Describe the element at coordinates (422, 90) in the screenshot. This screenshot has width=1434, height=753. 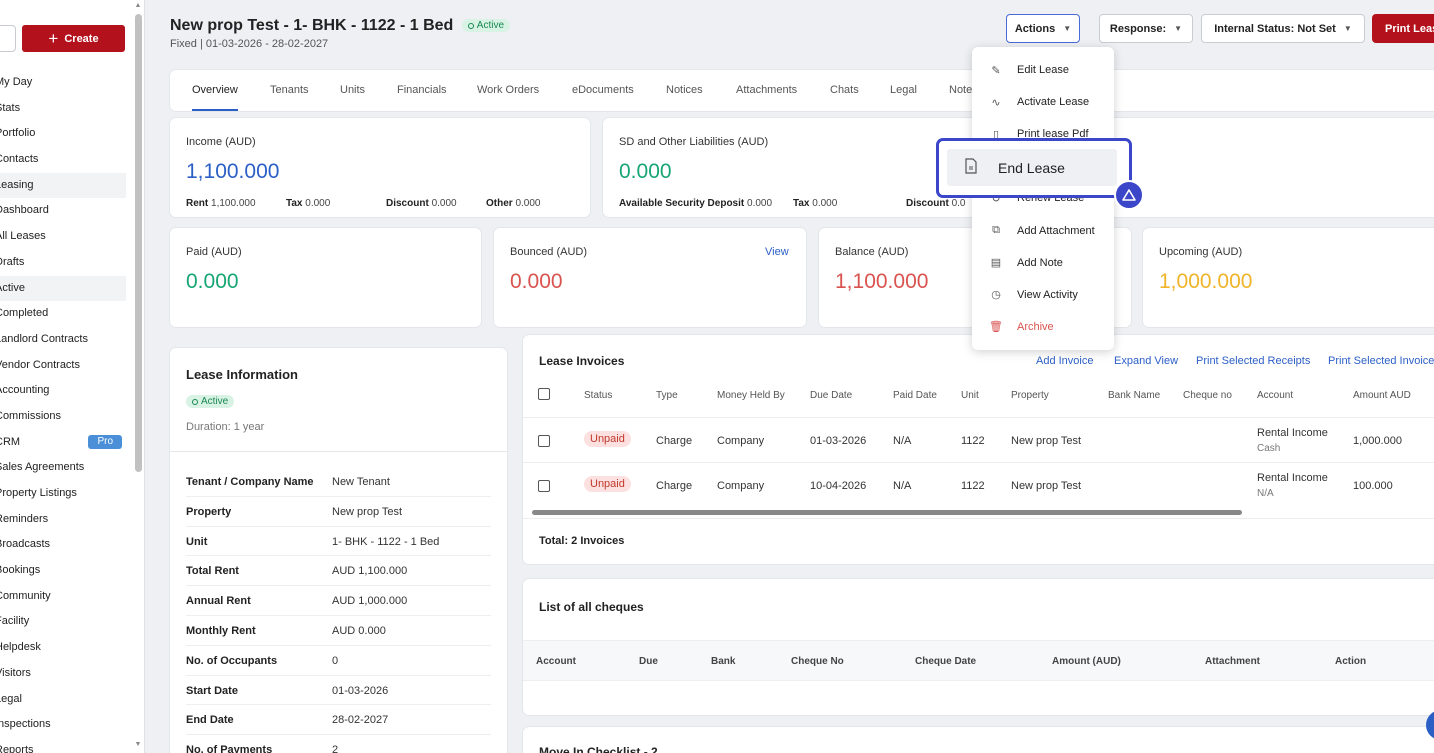
I see `tab-financials: Financials` at that location.